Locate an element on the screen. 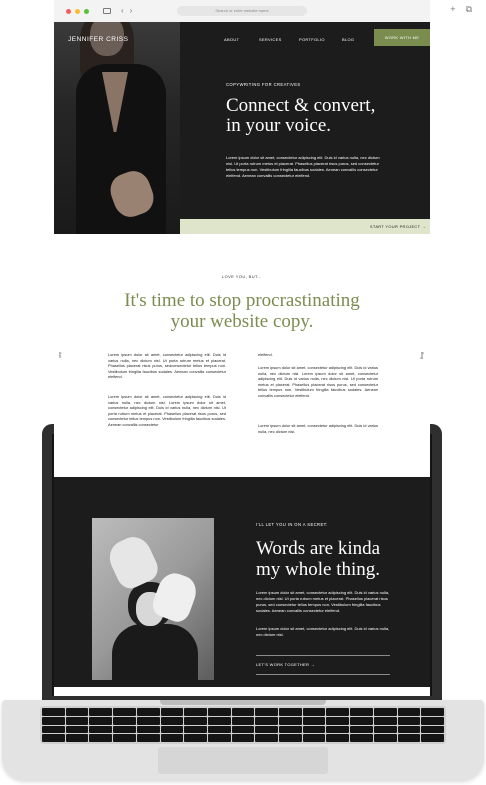 This screenshot has height=785, width=486. sidebar-toggle-icon is located at coordinates (107, 11).